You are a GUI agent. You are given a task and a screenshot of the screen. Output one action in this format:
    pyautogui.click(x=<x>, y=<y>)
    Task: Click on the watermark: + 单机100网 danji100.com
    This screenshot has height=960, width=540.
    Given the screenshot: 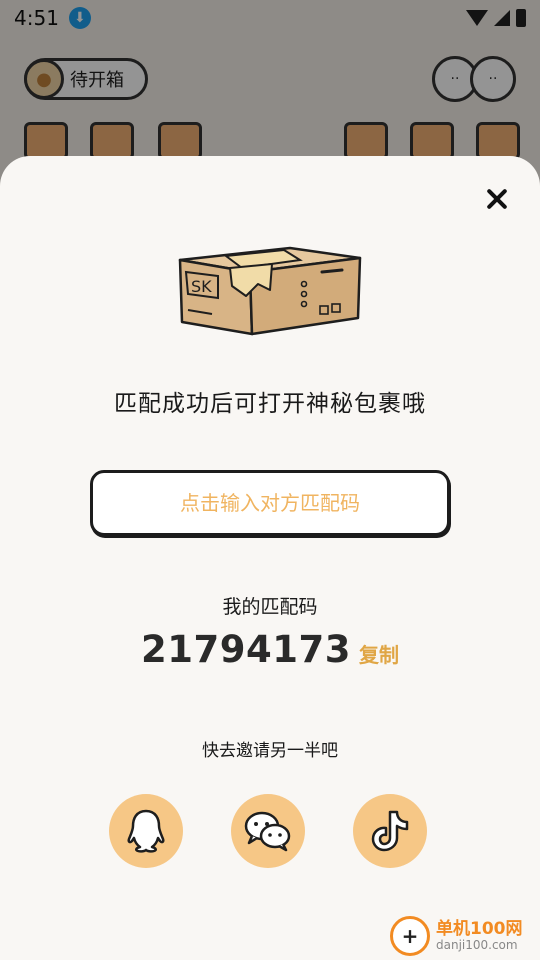 What is the action you would take?
    pyautogui.click(x=465, y=936)
    